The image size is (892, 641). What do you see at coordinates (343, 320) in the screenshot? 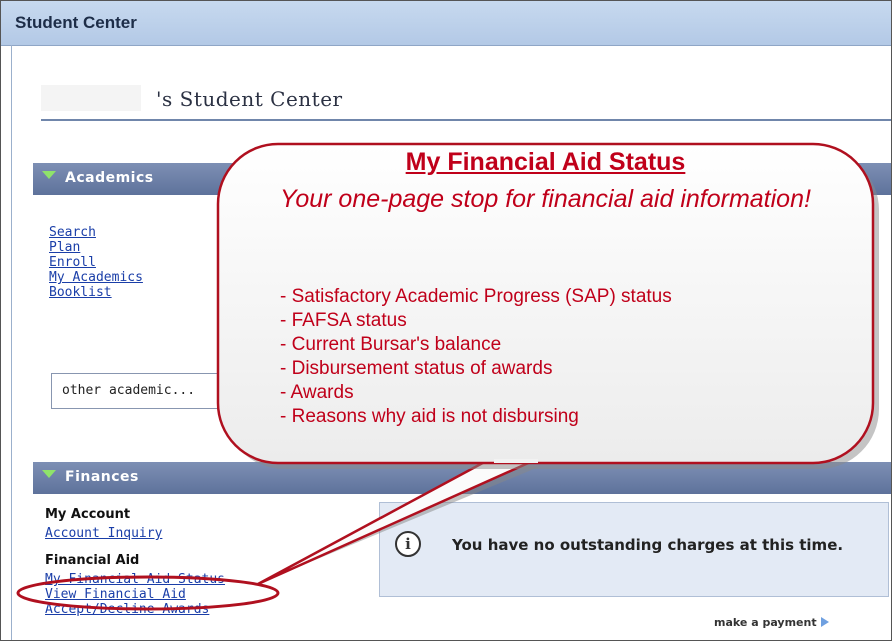
I see `callout-list-item: - FAFSA status` at bounding box center [343, 320].